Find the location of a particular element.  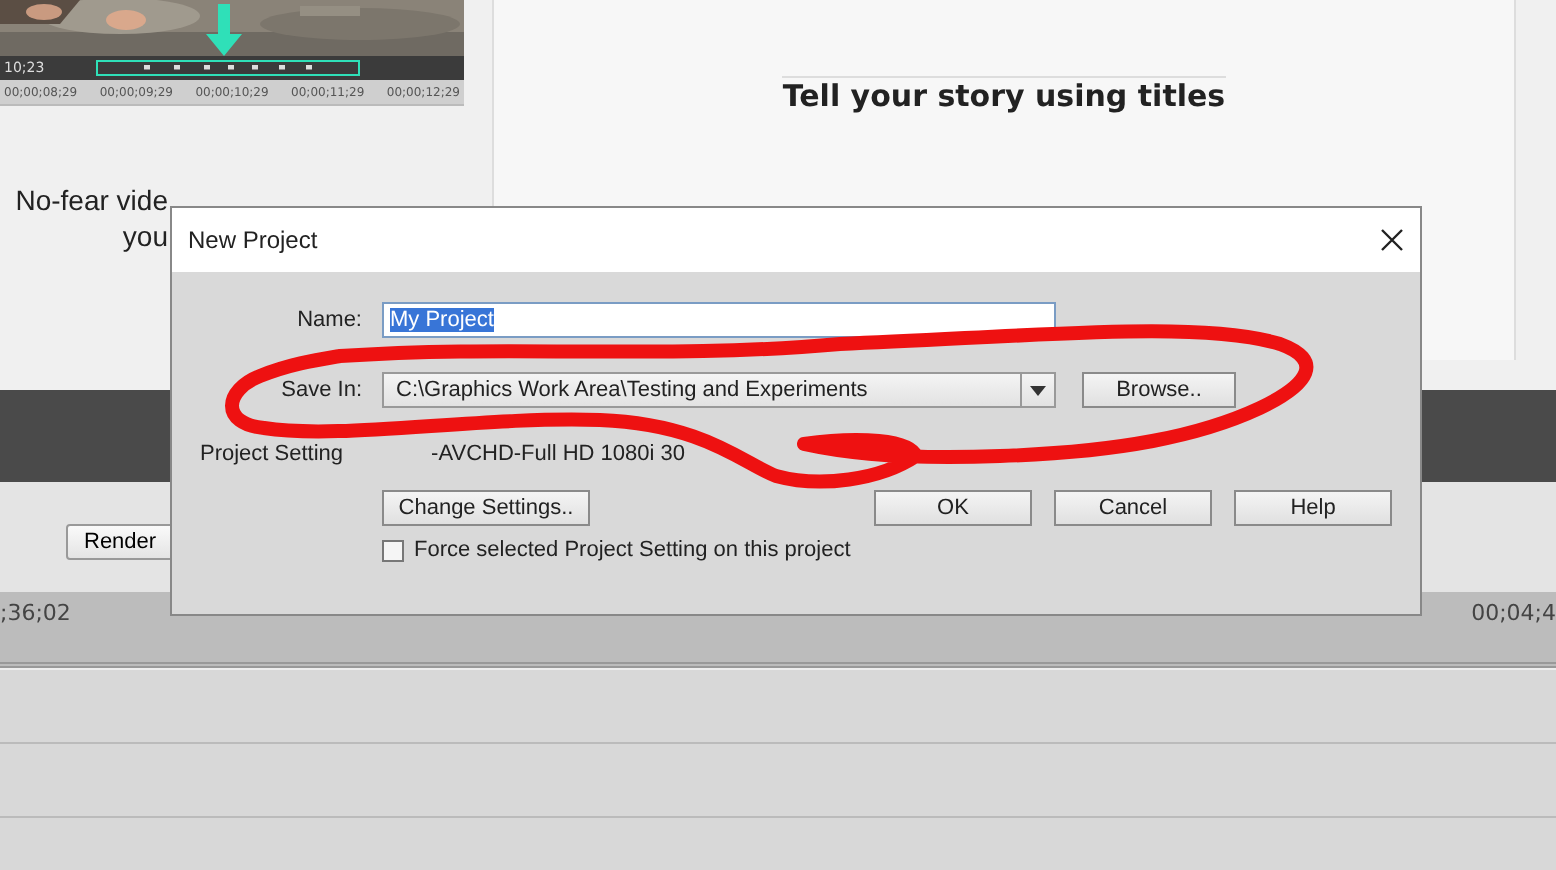

name-field: My Project is located at coordinates (719, 320).